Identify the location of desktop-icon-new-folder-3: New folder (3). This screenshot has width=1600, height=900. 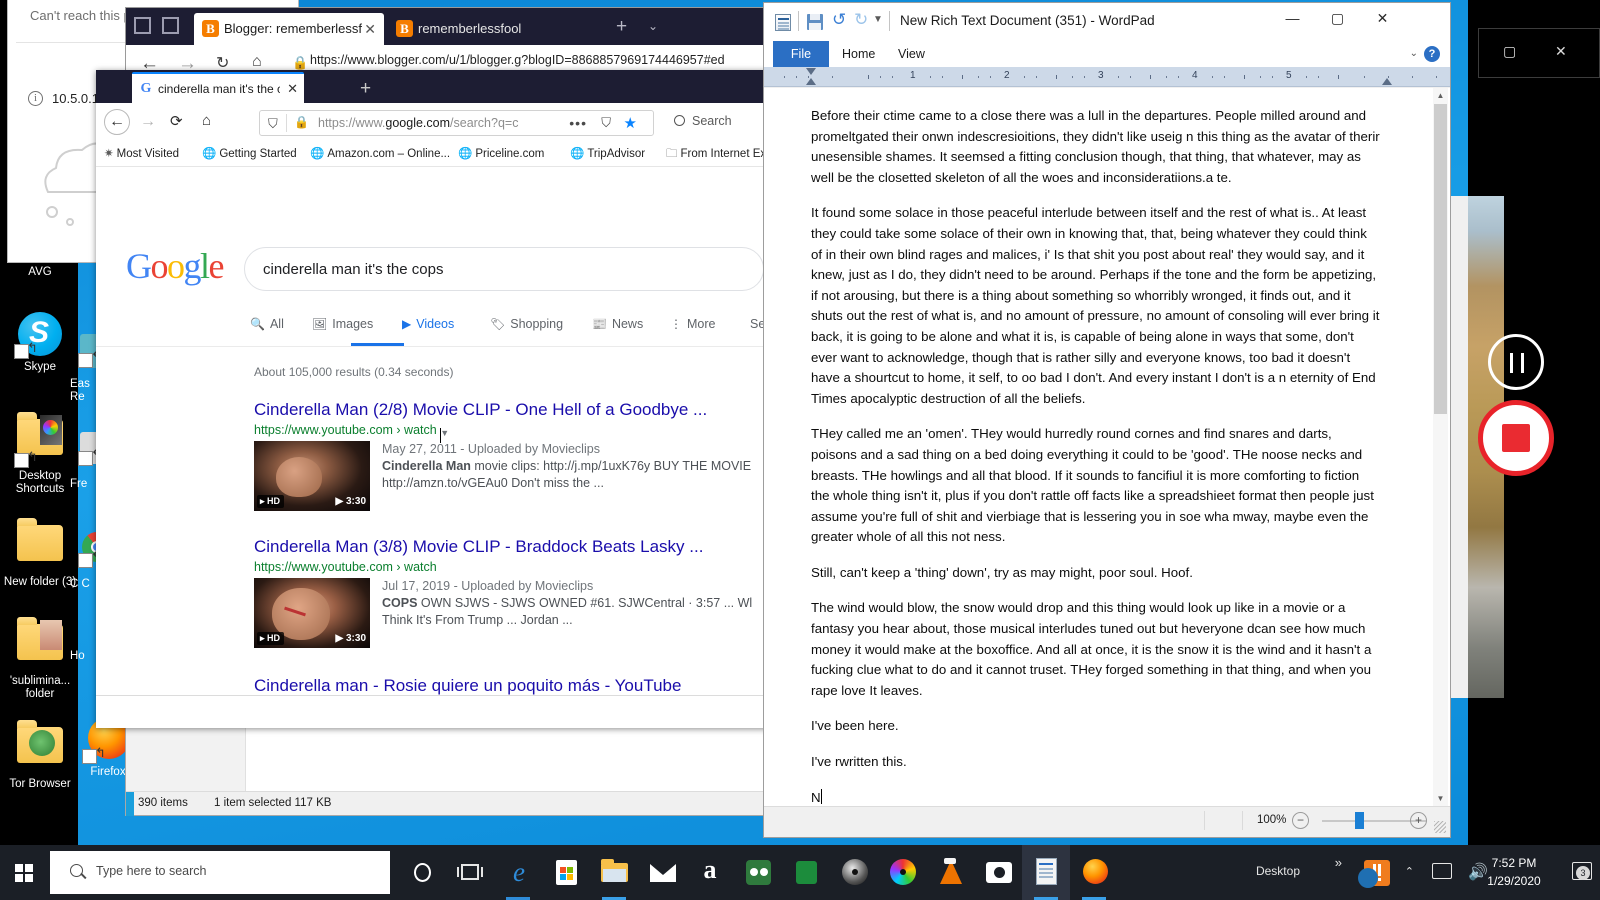
(40, 553).